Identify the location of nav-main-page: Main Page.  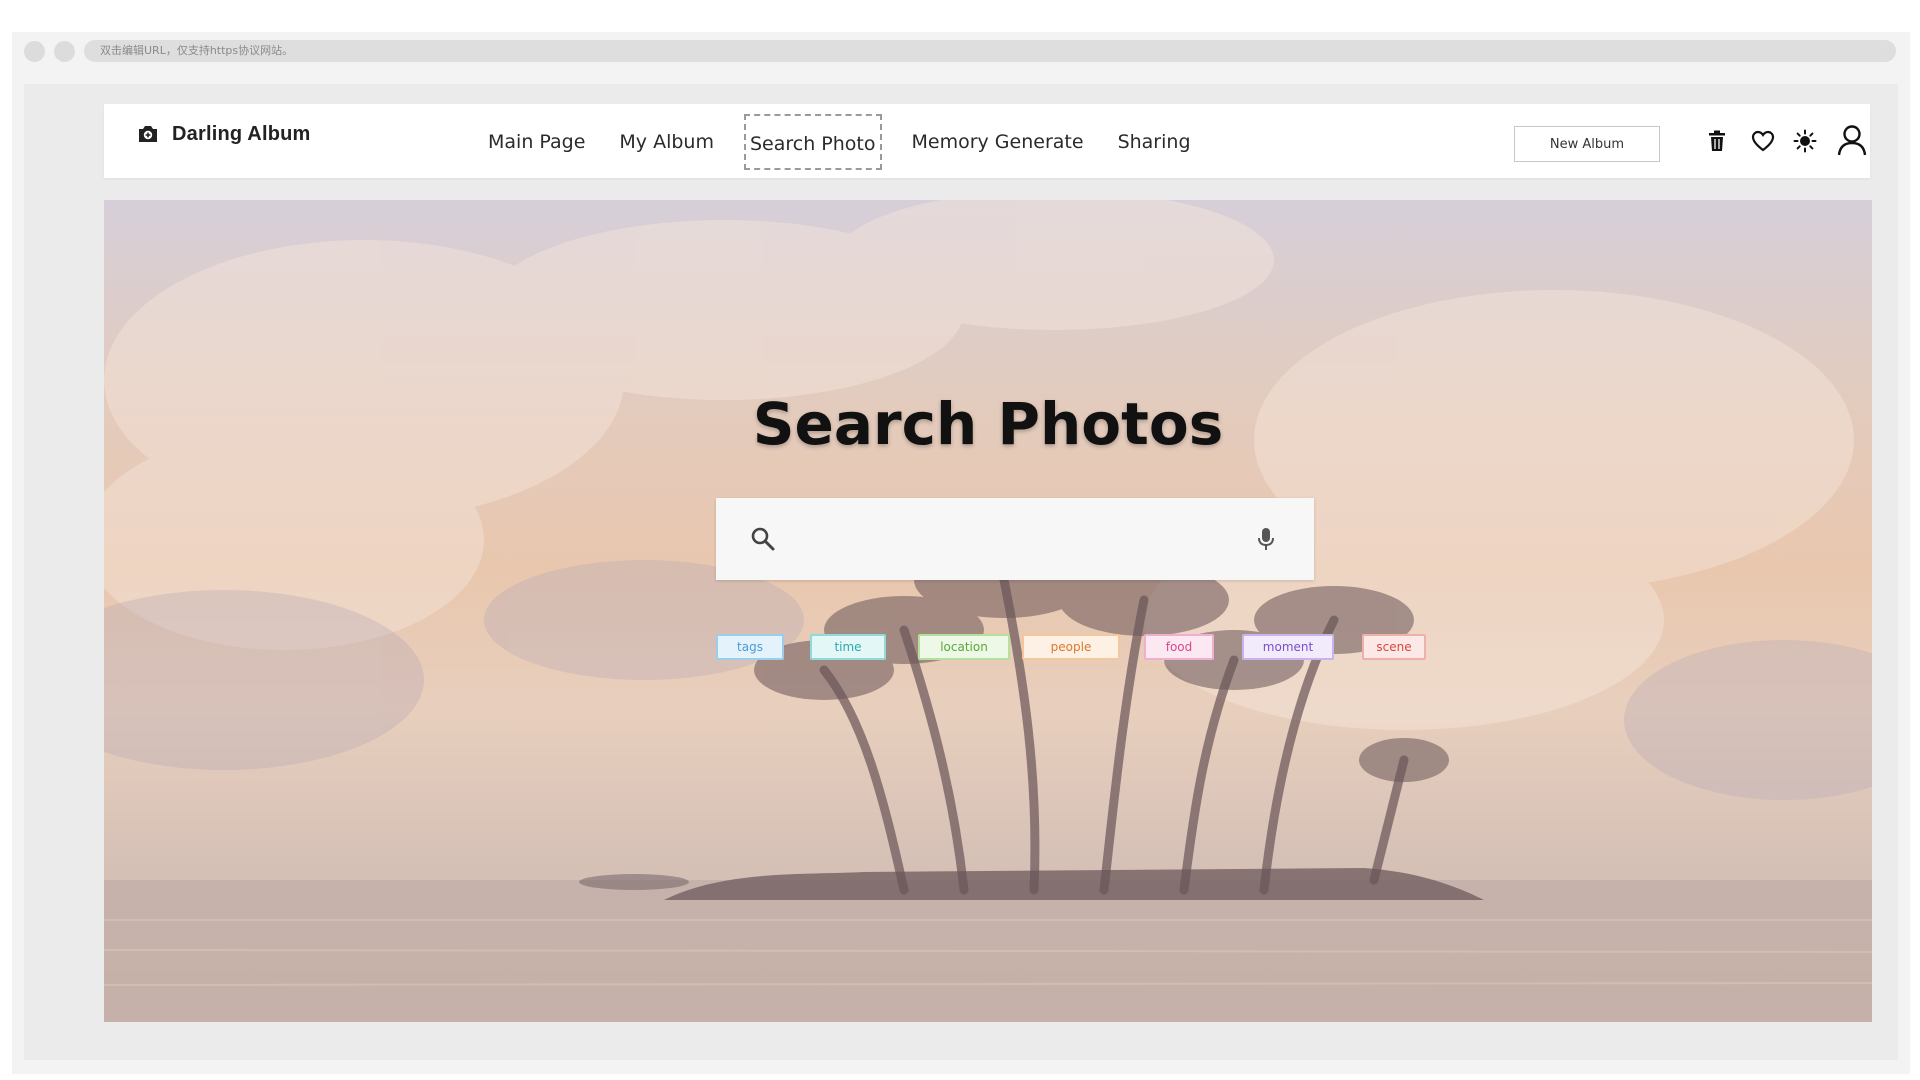
(536, 142).